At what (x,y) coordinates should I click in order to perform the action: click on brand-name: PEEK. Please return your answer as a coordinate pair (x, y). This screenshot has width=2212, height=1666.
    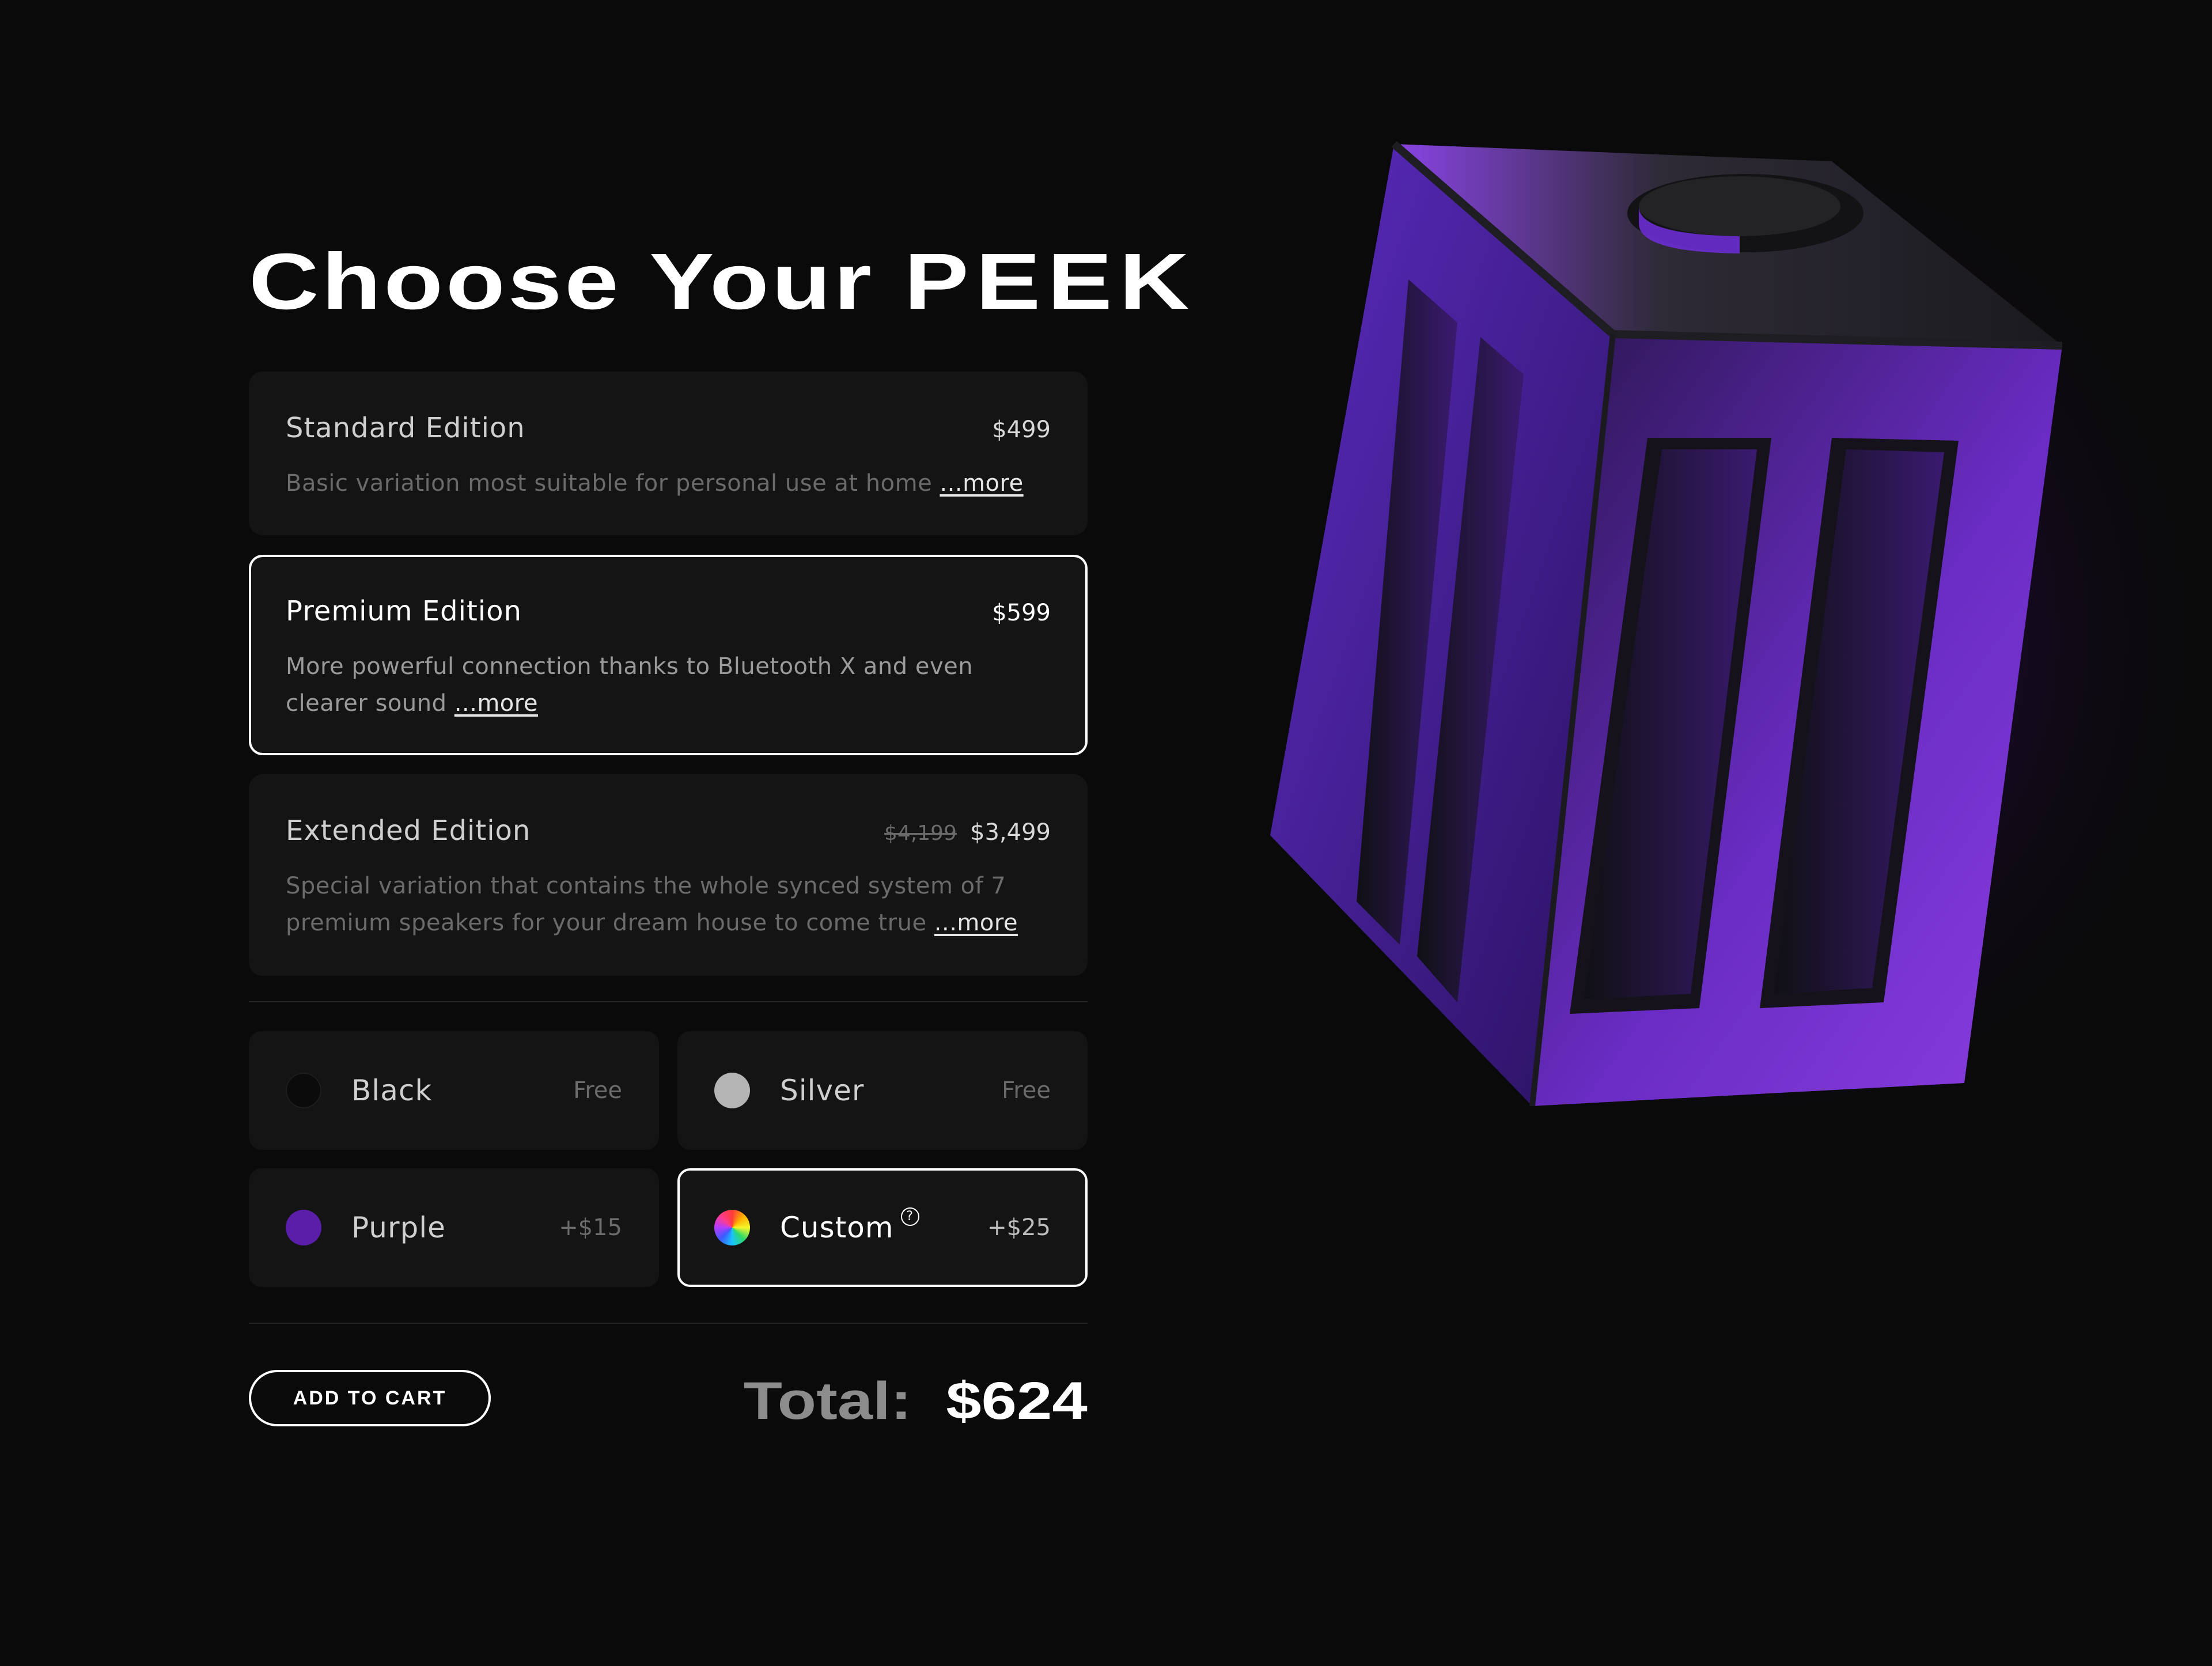
    Looking at the image, I should click on (1050, 281).